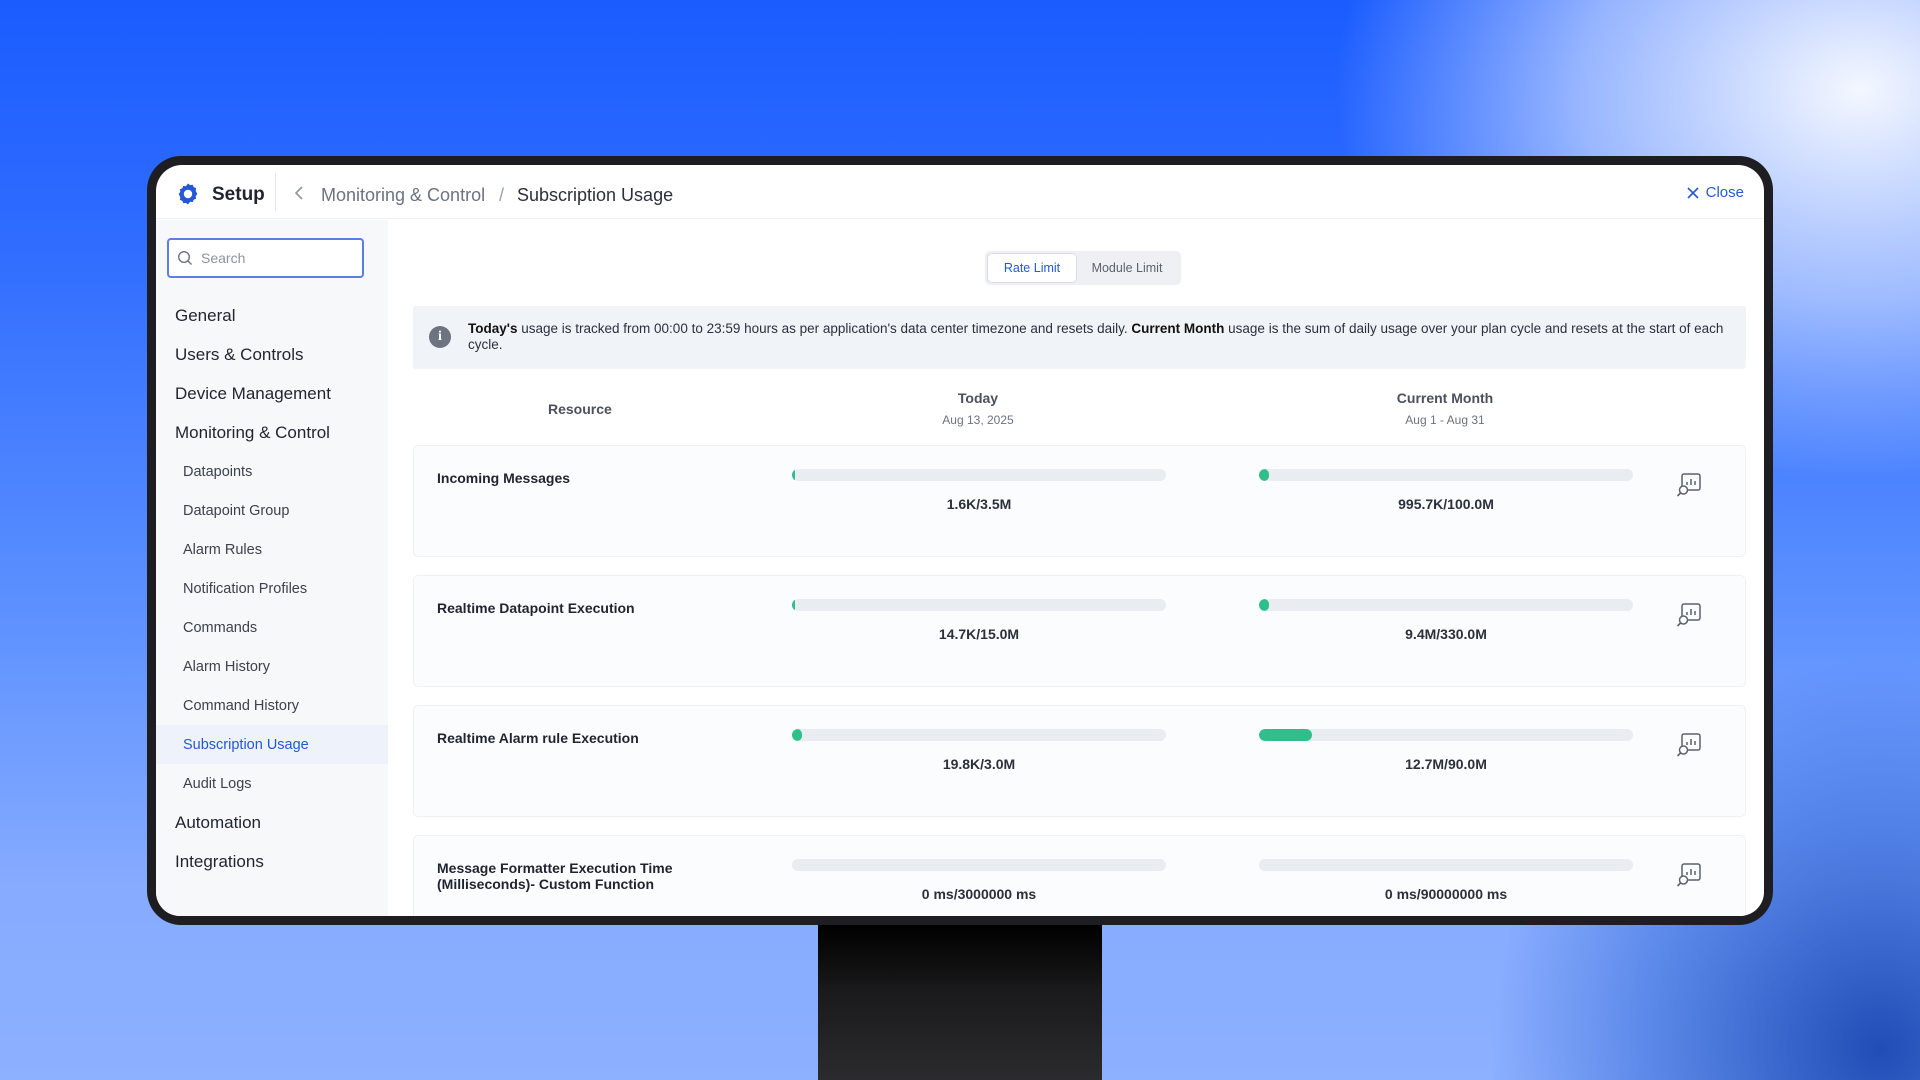 This screenshot has height=1080, width=1920. I want to click on today-usage-value: 19.8K/3.0M, so click(979, 764).